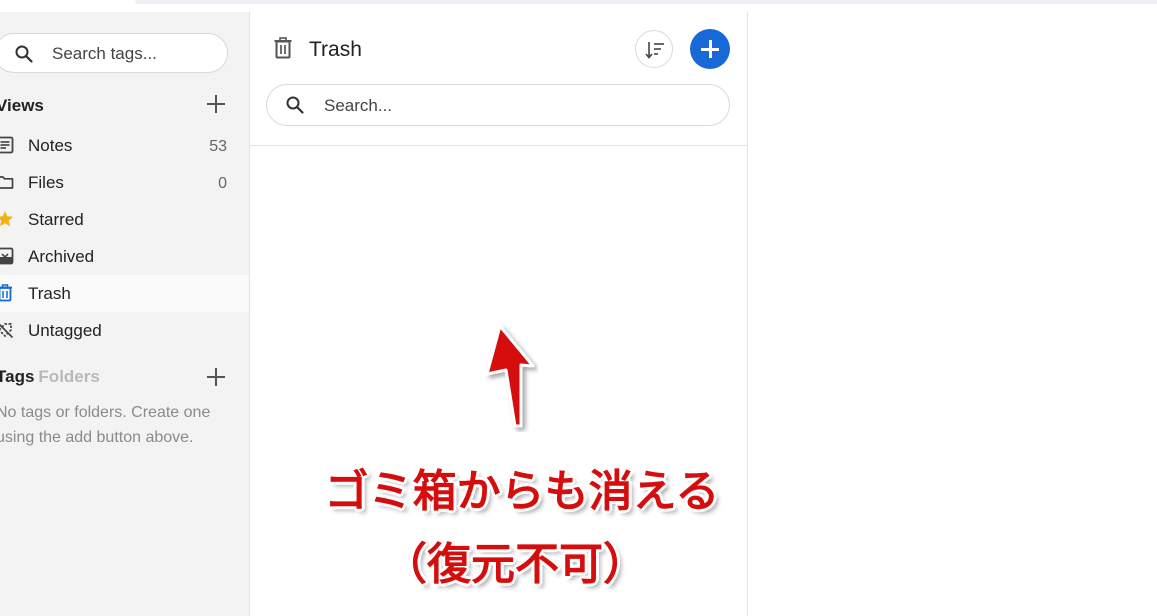 Image resolution: width=1157 pixels, height=616 pixels. I want to click on divider, so click(498, 145).